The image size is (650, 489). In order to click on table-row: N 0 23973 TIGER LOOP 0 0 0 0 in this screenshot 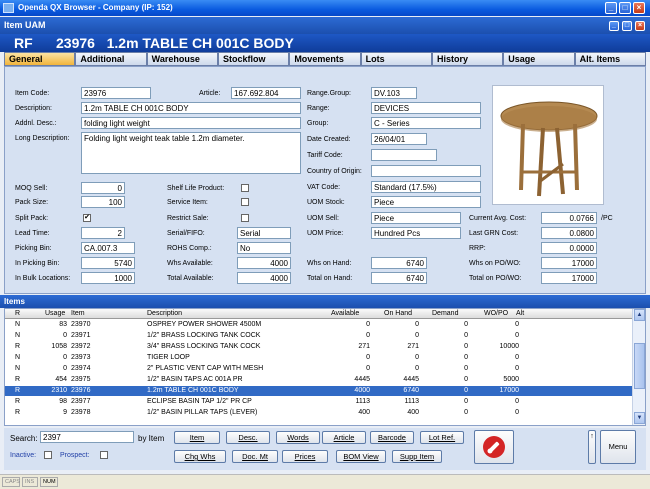, I will do `click(319, 358)`.